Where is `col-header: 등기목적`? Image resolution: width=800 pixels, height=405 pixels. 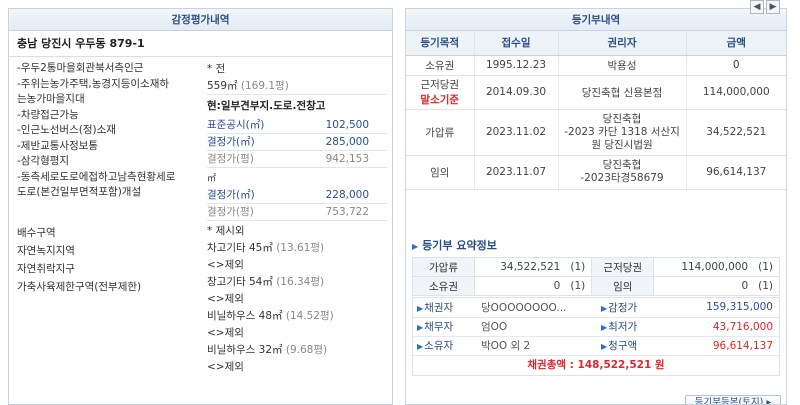
col-header: 등기목적 is located at coordinates (440, 43).